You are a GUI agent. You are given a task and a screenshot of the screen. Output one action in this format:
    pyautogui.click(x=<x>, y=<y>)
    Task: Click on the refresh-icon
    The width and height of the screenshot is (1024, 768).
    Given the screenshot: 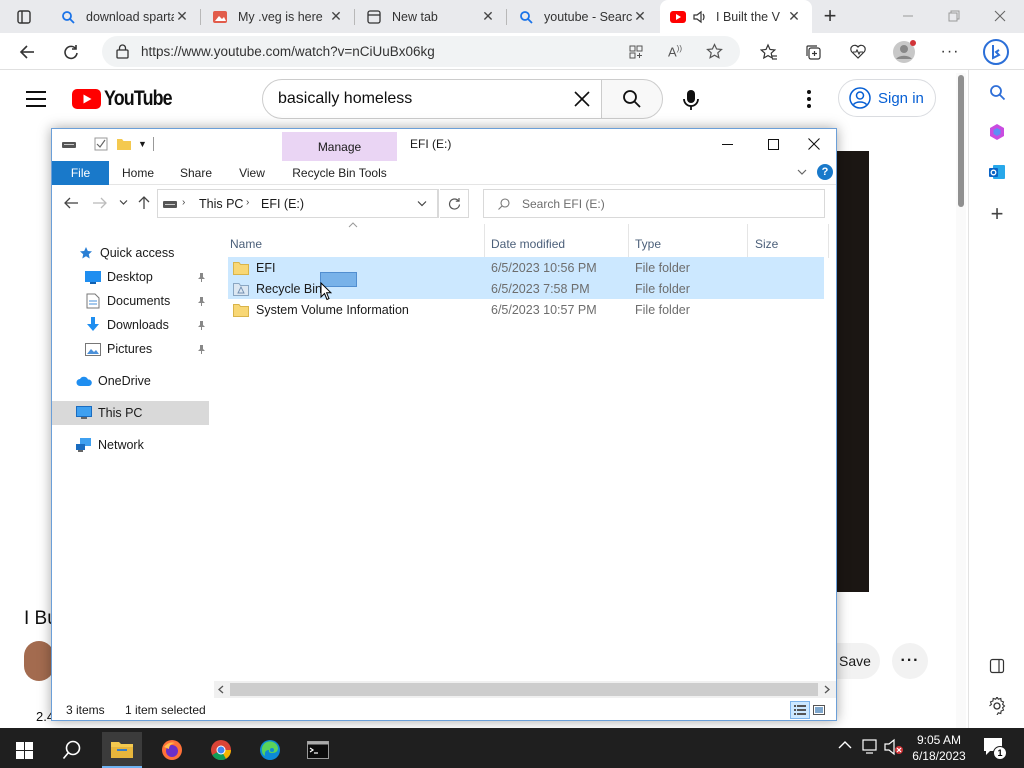 What is the action you would take?
    pyautogui.click(x=454, y=203)
    